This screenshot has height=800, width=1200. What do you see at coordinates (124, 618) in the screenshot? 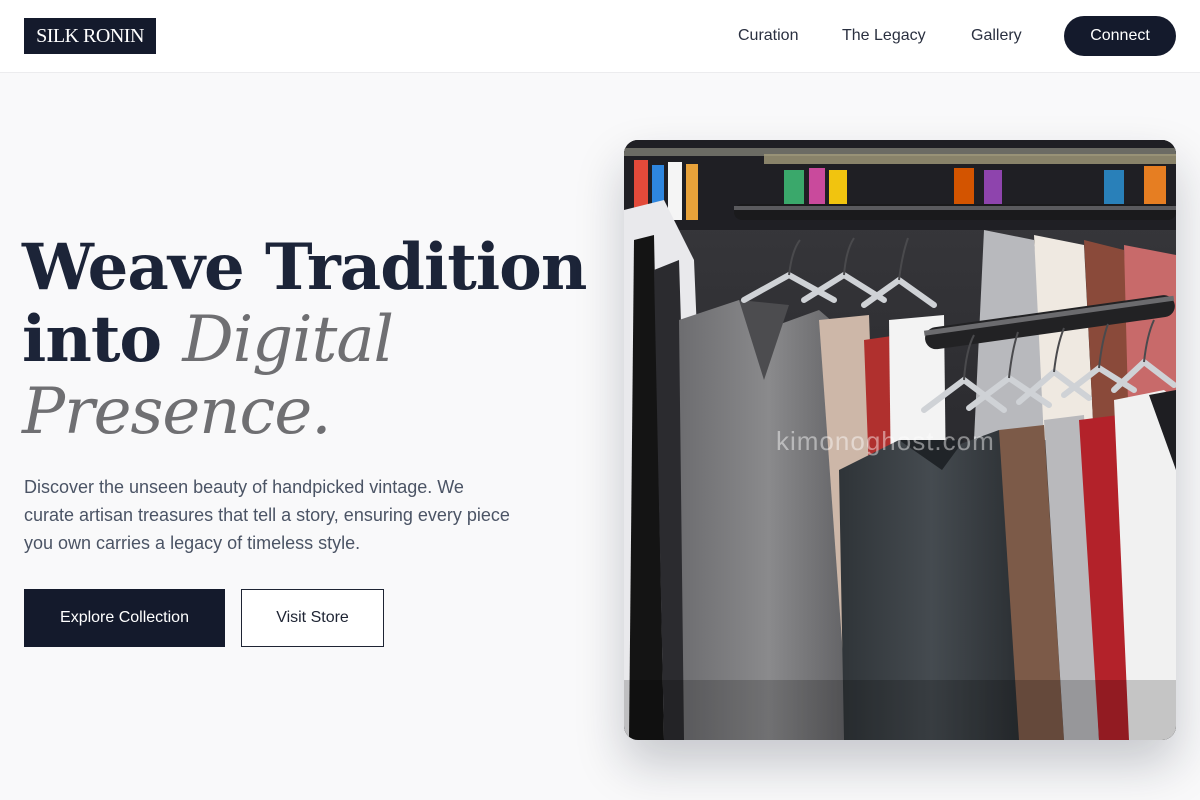
I see `explore-collection-button: Explore Collection` at bounding box center [124, 618].